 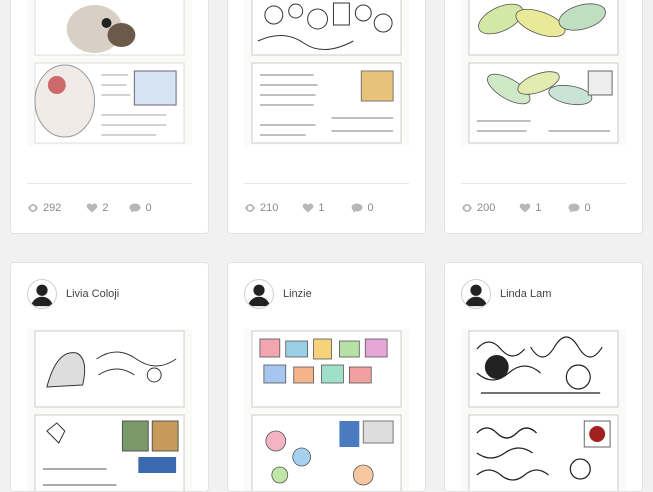 I want to click on views-count: 292, so click(x=52, y=208).